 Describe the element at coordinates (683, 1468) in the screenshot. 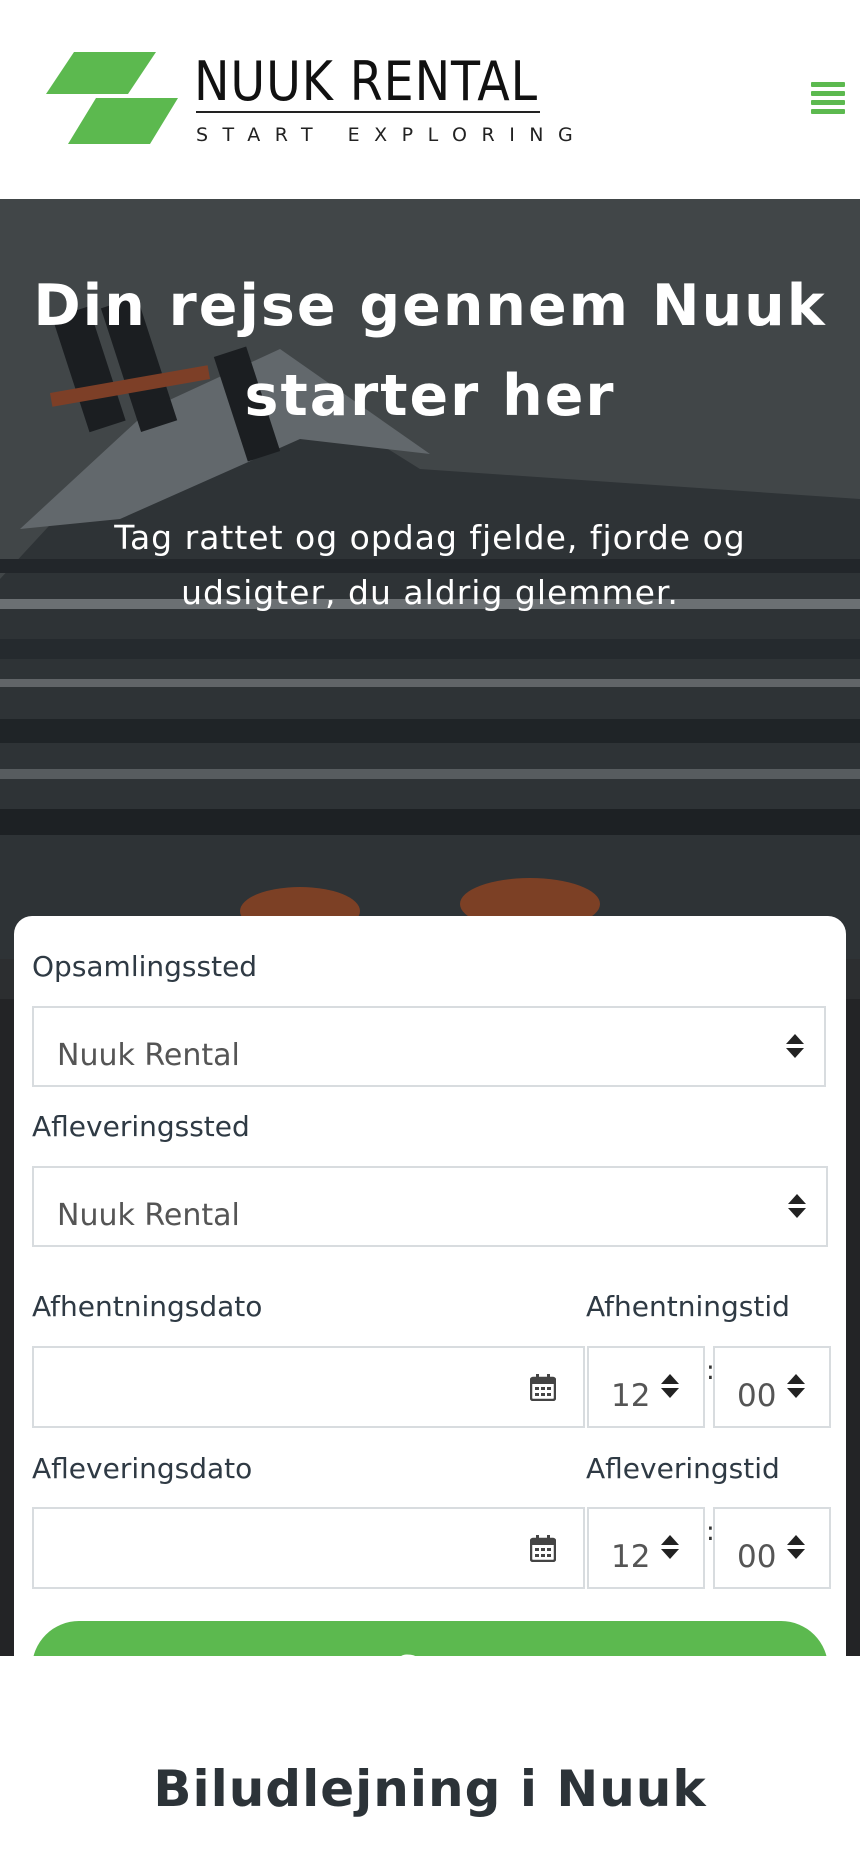

I see `dropoff-time-label: Afleveringstid` at that location.